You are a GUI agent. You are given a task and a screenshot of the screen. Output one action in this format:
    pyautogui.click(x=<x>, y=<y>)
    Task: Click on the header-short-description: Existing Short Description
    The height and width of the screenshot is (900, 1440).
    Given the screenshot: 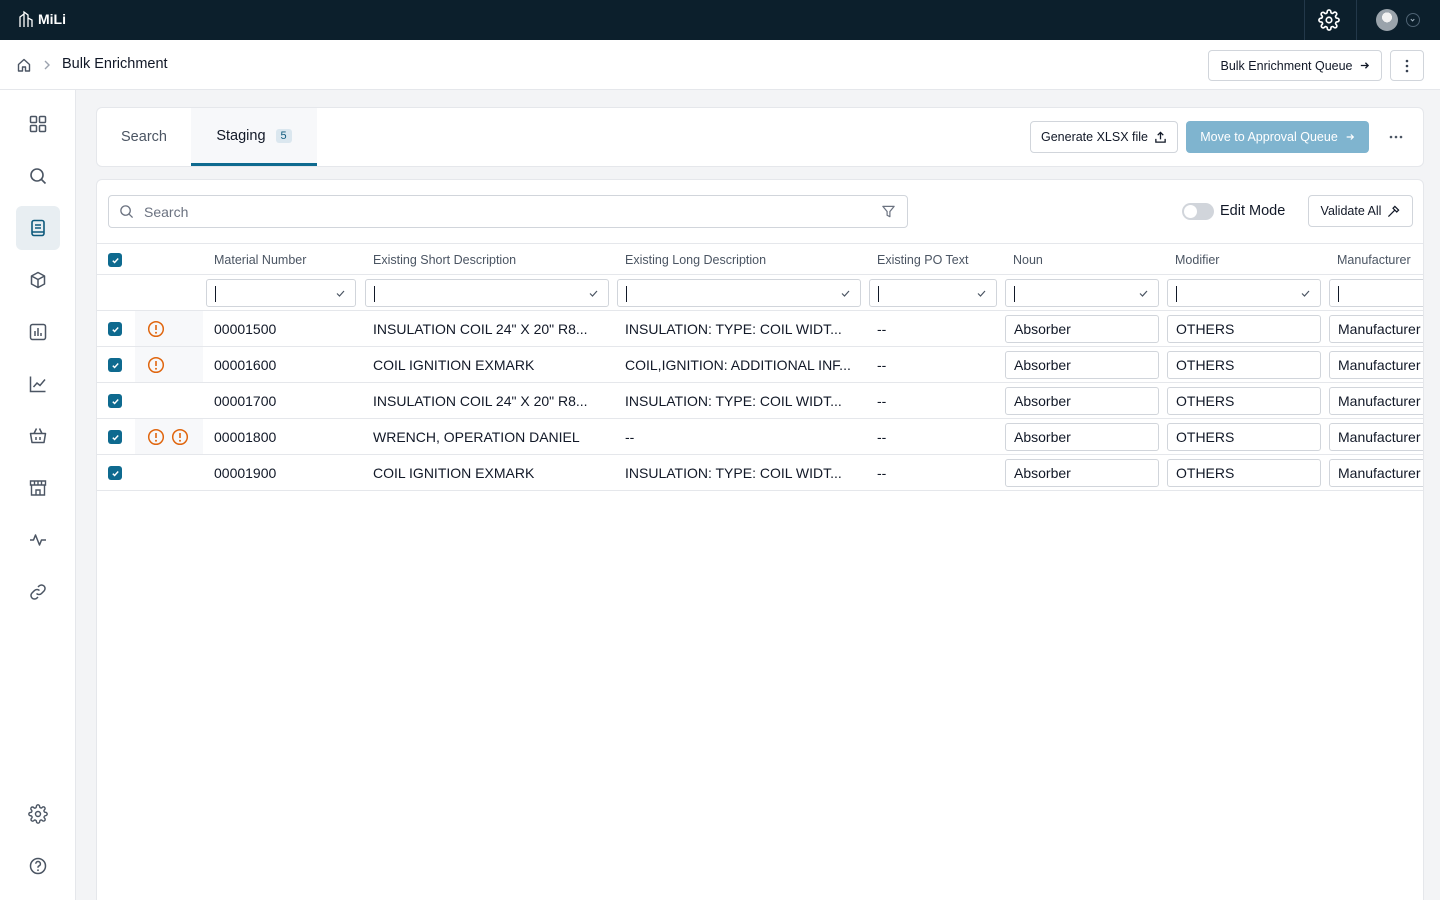 What is the action you would take?
    pyautogui.click(x=444, y=260)
    